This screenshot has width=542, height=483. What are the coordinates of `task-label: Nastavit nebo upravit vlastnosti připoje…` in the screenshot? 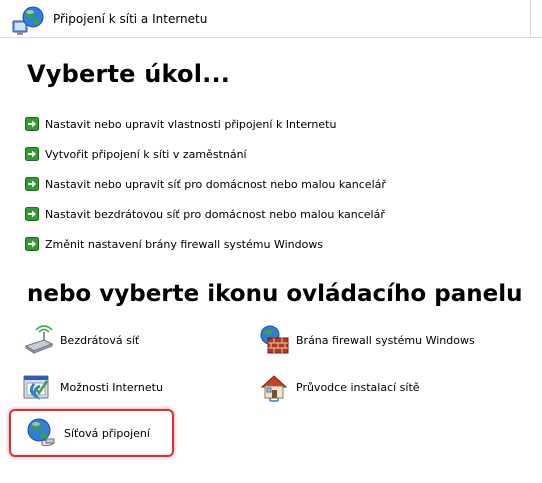 It's located at (191, 124).